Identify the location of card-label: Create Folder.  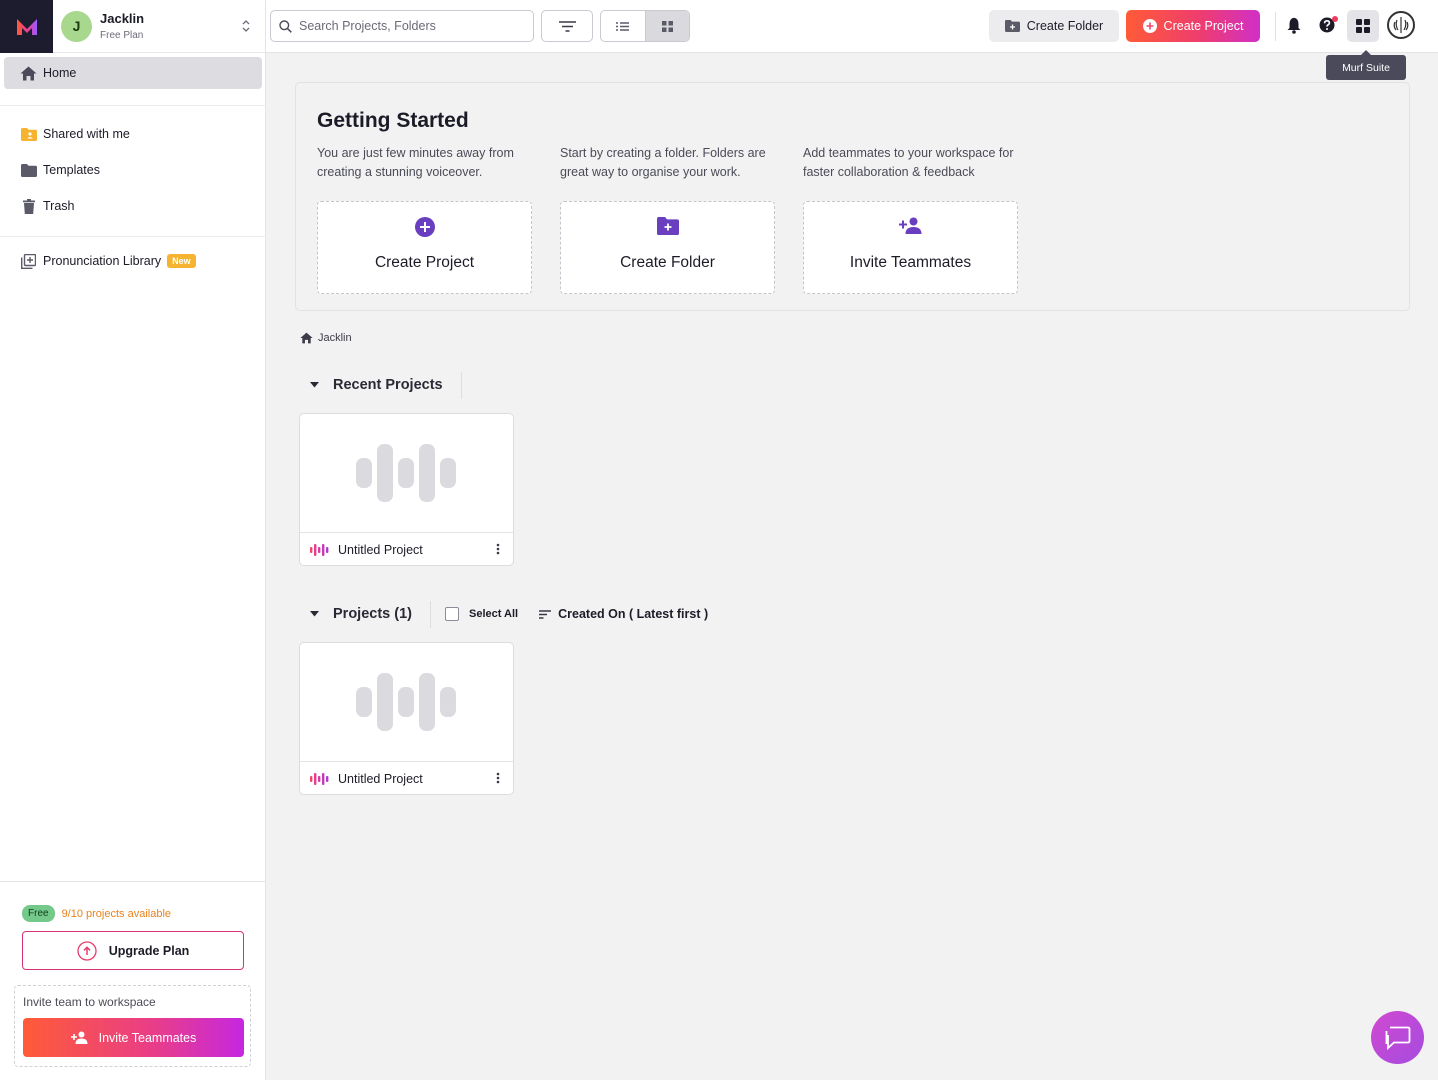
(667, 262).